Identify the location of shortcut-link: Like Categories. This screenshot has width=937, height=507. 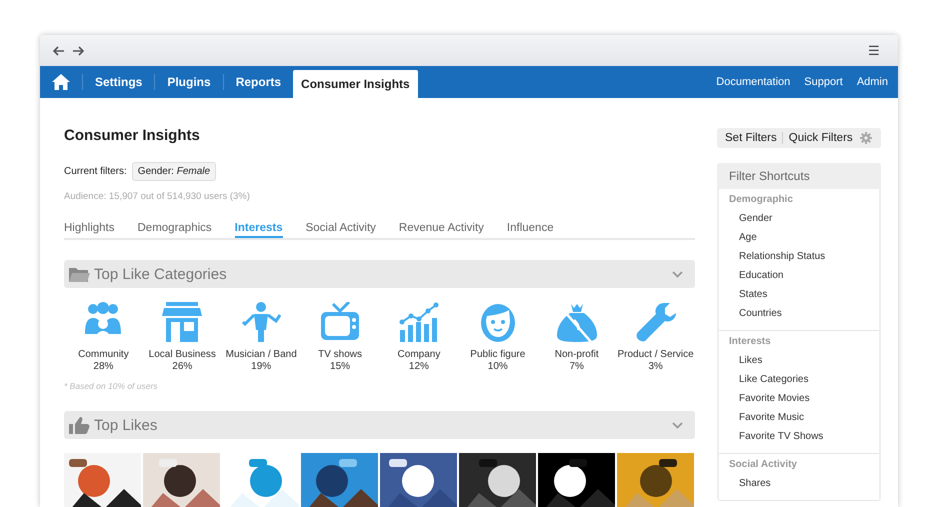
(799, 383).